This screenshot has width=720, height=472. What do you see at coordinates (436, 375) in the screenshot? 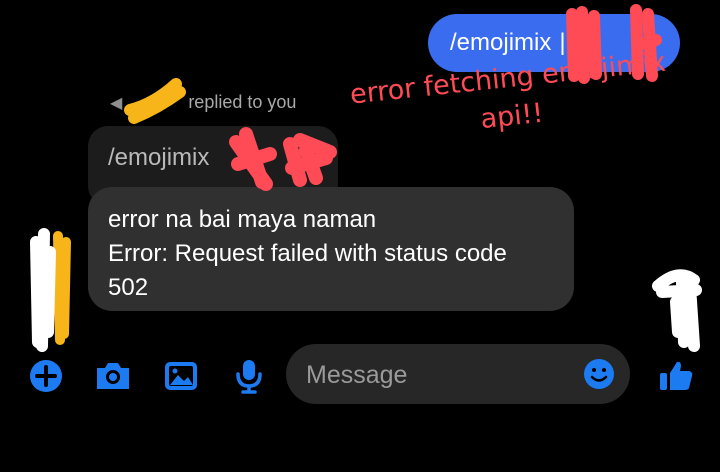
I see `message-input` at bounding box center [436, 375].